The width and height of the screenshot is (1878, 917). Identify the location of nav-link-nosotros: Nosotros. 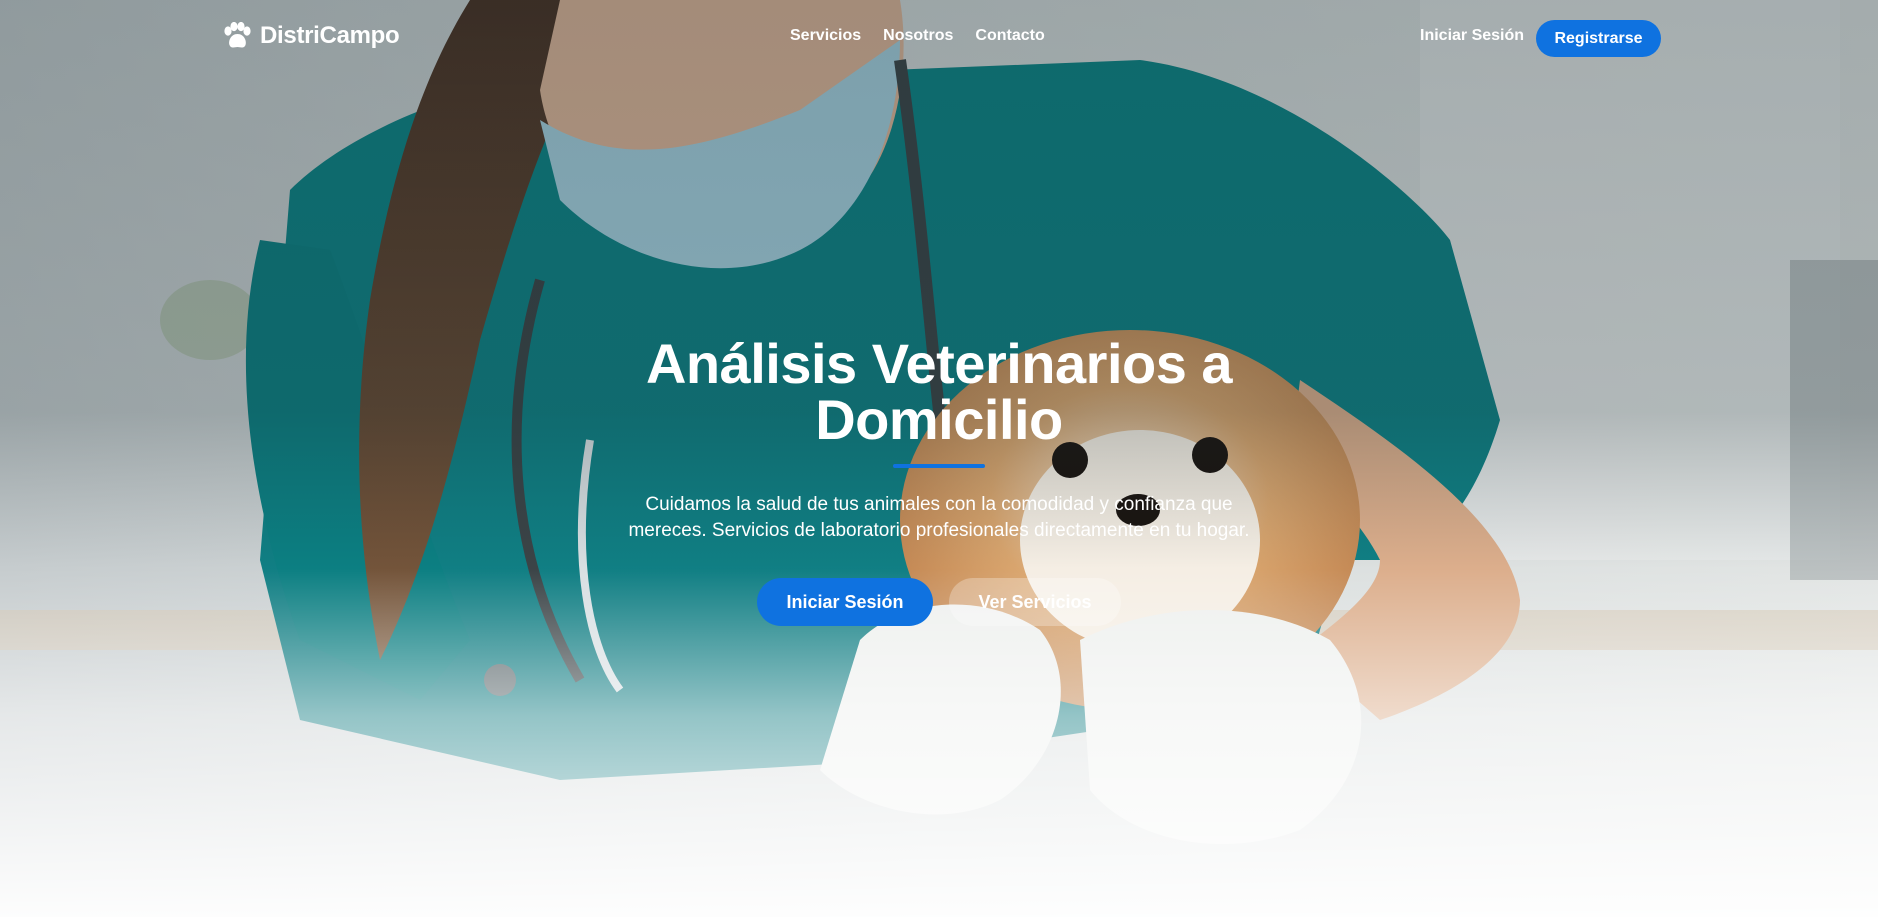
(918, 36).